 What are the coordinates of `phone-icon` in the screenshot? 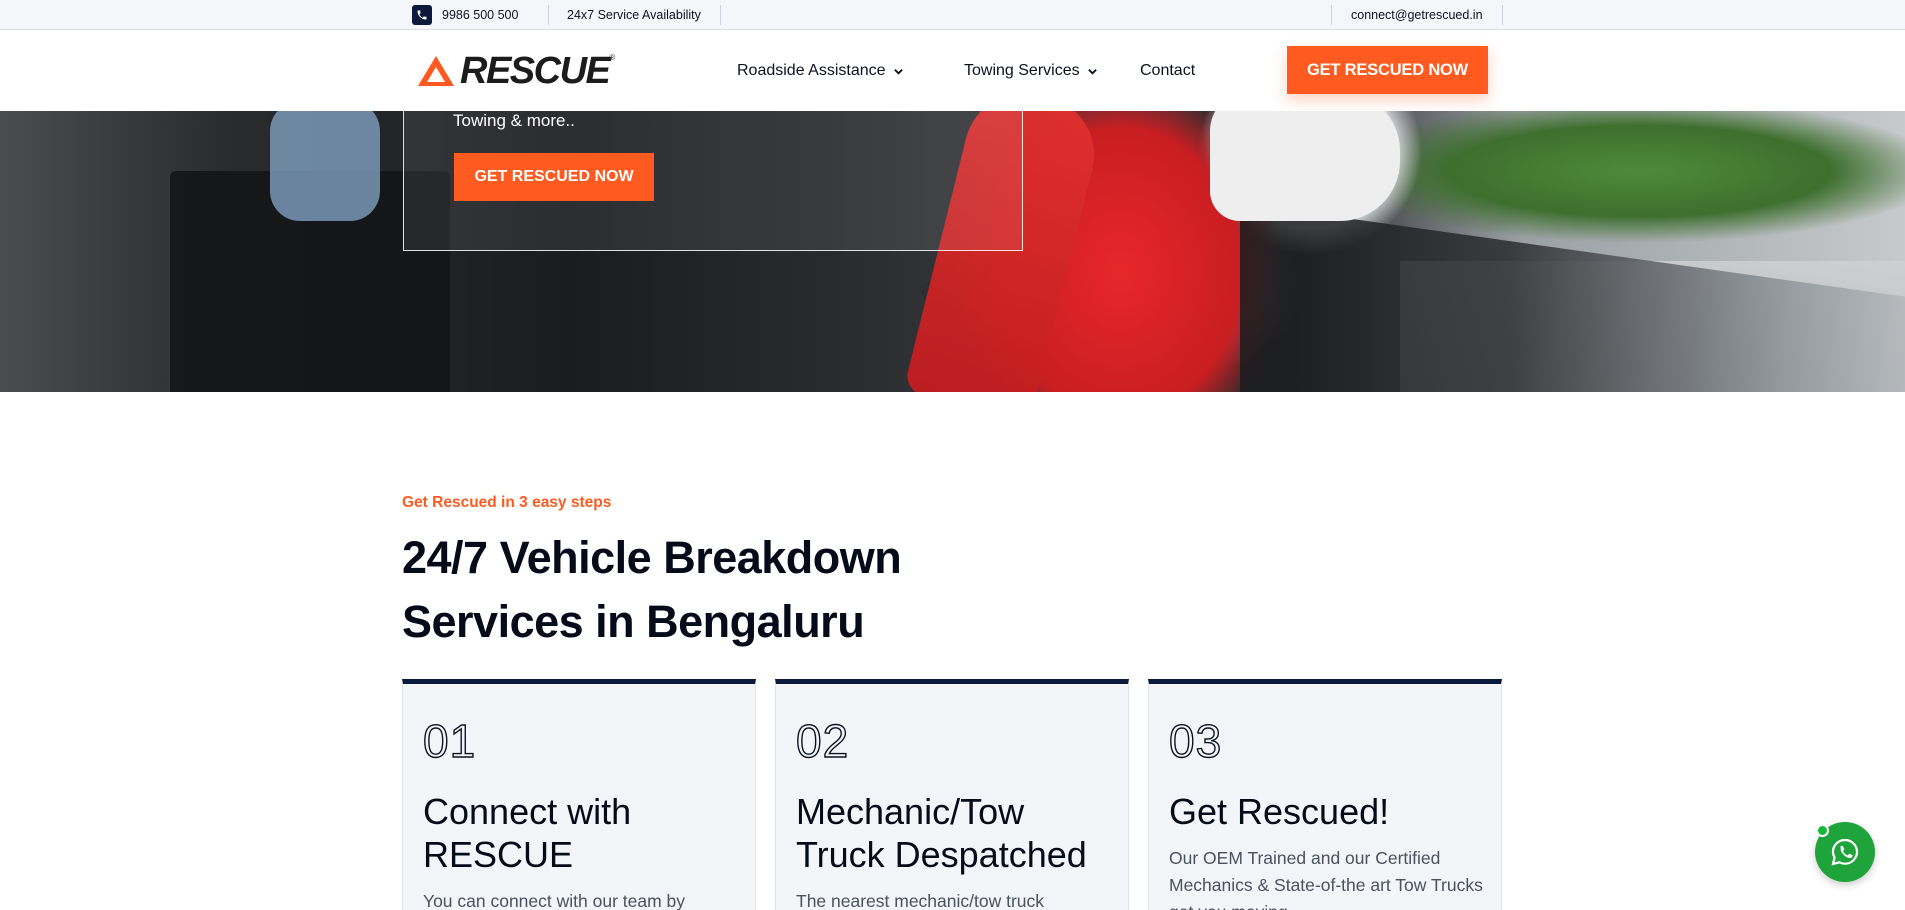 It's located at (422, 15).